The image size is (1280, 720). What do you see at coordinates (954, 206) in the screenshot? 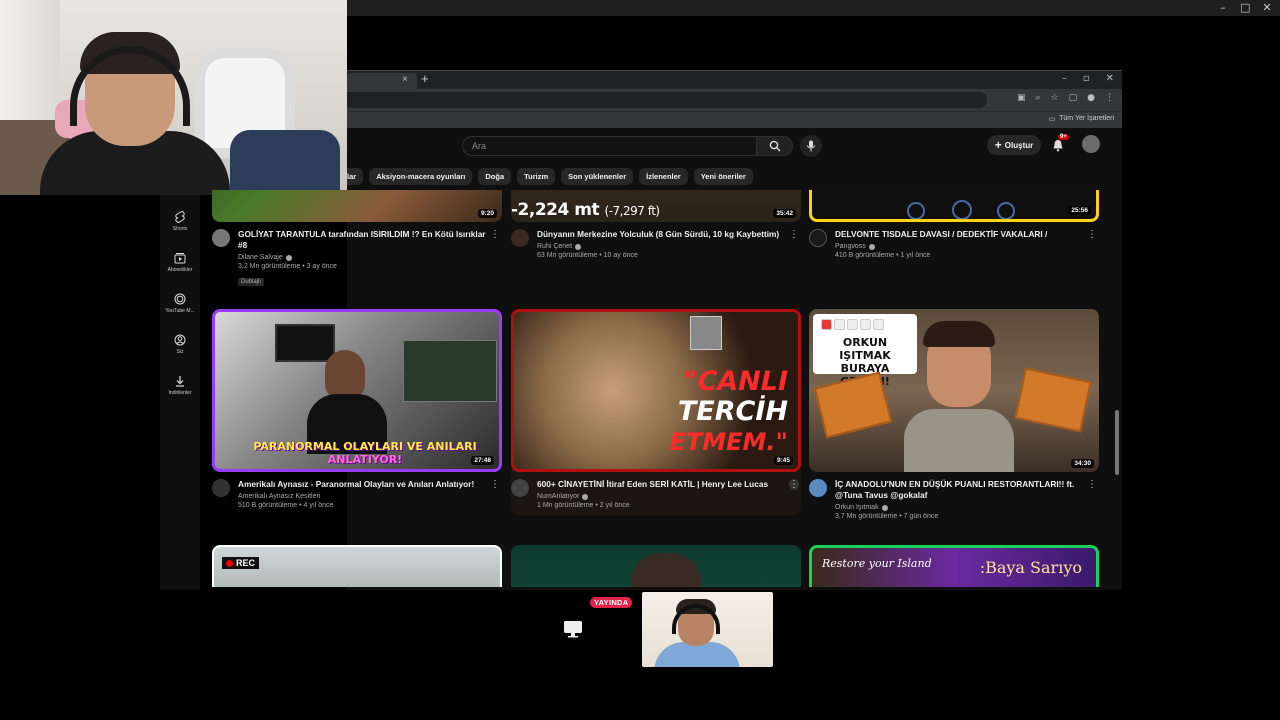
I see `video-thumbnail: 25:56` at bounding box center [954, 206].